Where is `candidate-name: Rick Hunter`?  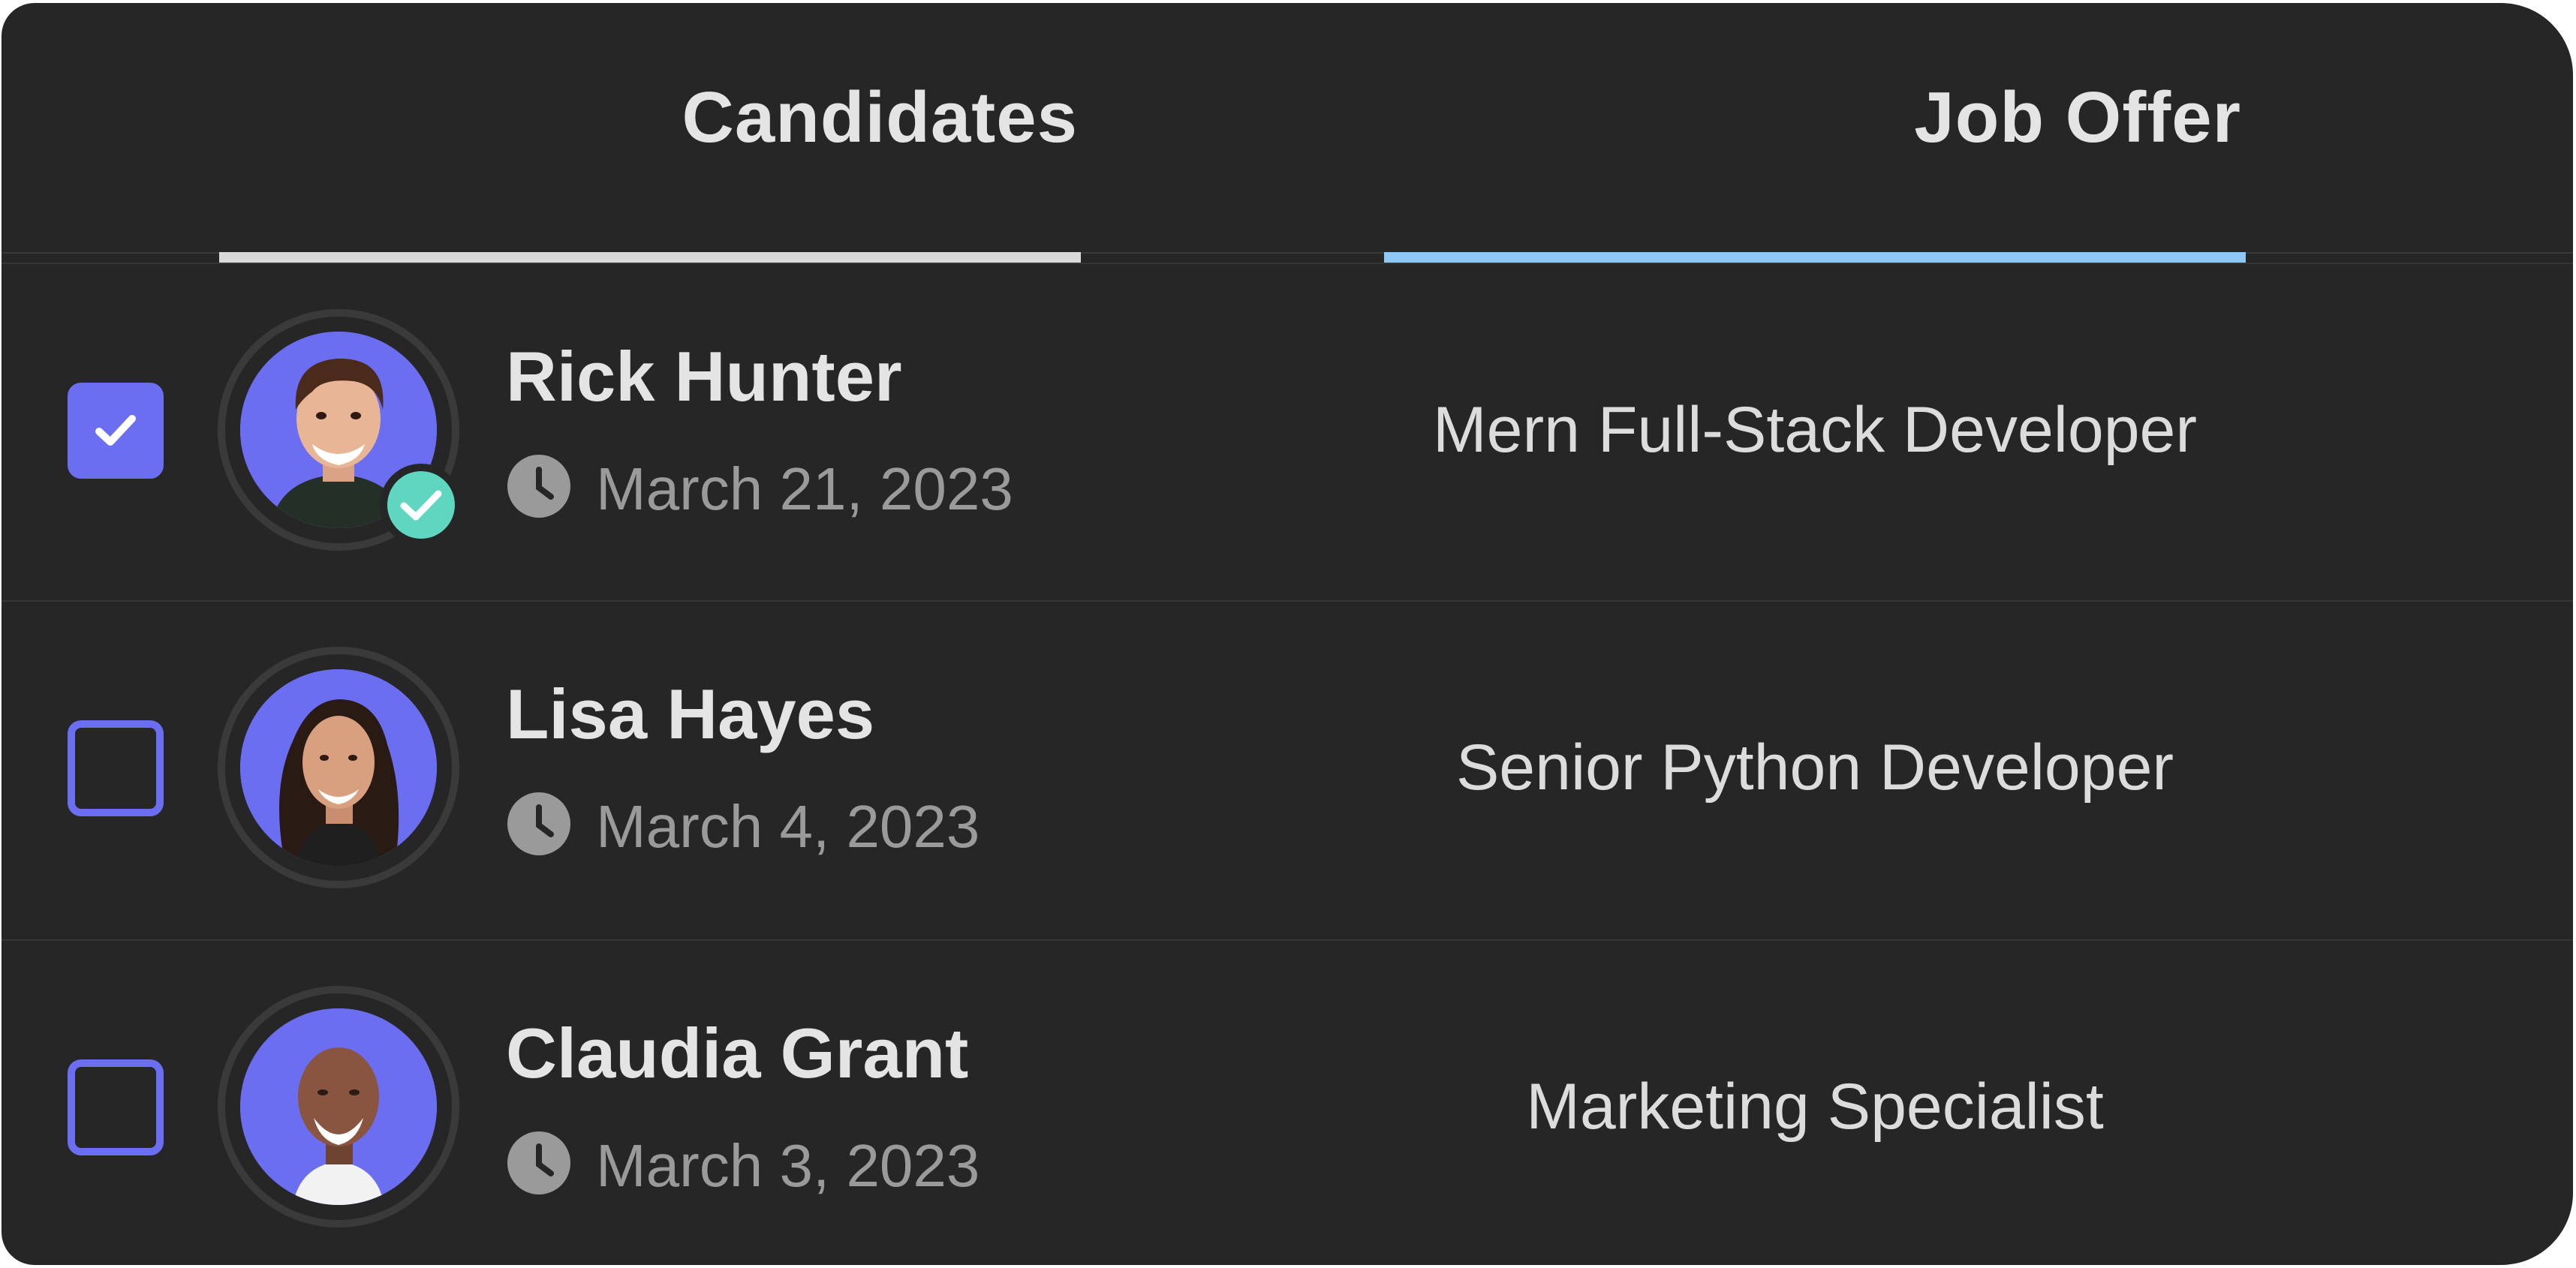
candidate-name: Rick Hunter is located at coordinates (704, 376).